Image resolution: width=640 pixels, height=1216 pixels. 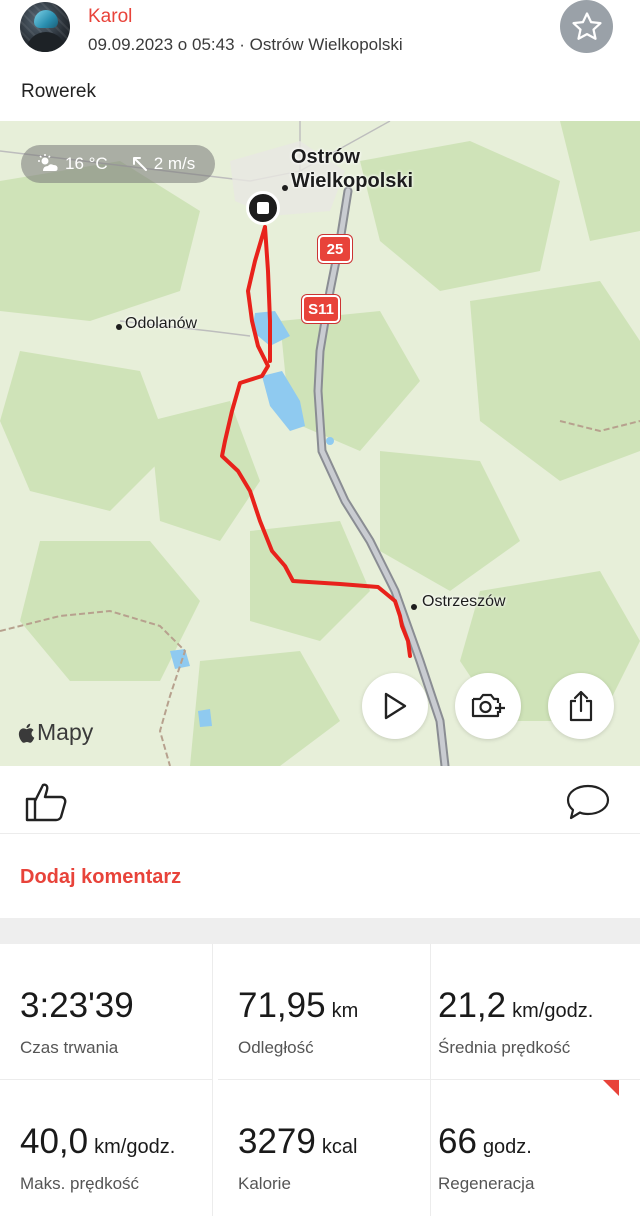 I want to click on town-dot-west, so click(x=119, y=327).